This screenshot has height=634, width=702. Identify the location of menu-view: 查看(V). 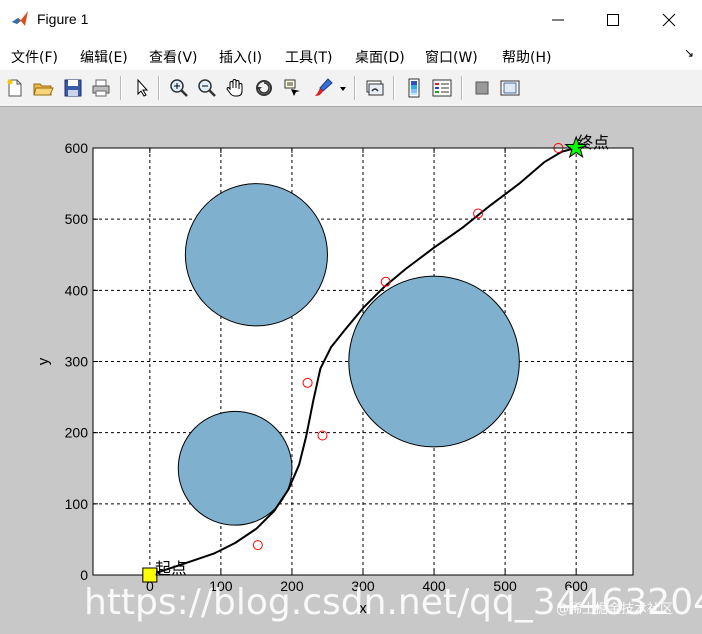
(173, 57).